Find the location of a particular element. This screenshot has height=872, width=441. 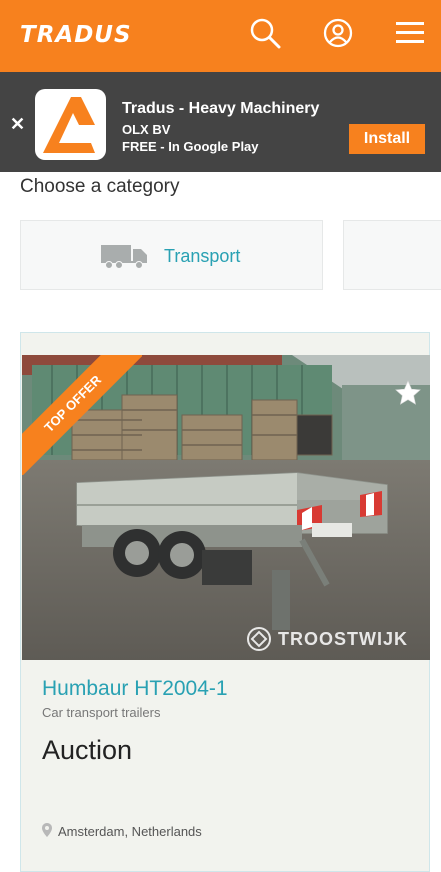

top-header: TRADUS is located at coordinates (220, 36).